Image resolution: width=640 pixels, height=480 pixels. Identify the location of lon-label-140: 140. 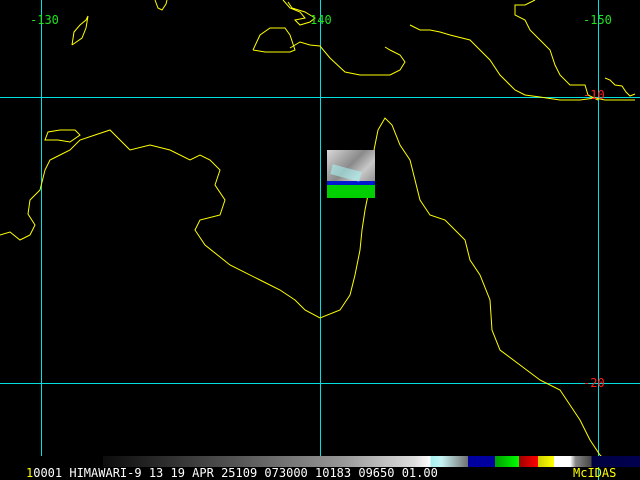
(321, 20).